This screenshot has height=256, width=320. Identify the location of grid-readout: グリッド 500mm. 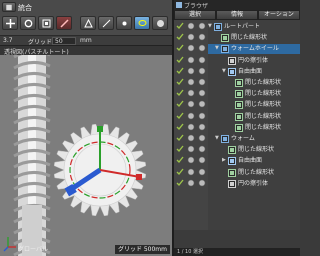
(142, 249).